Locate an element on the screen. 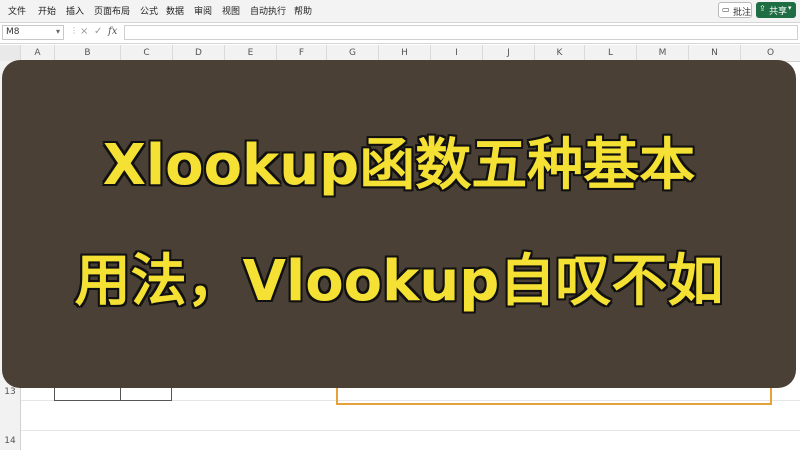 The image size is (800, 450). name-box: M8 ▾ is located at coordinates (33, 32).